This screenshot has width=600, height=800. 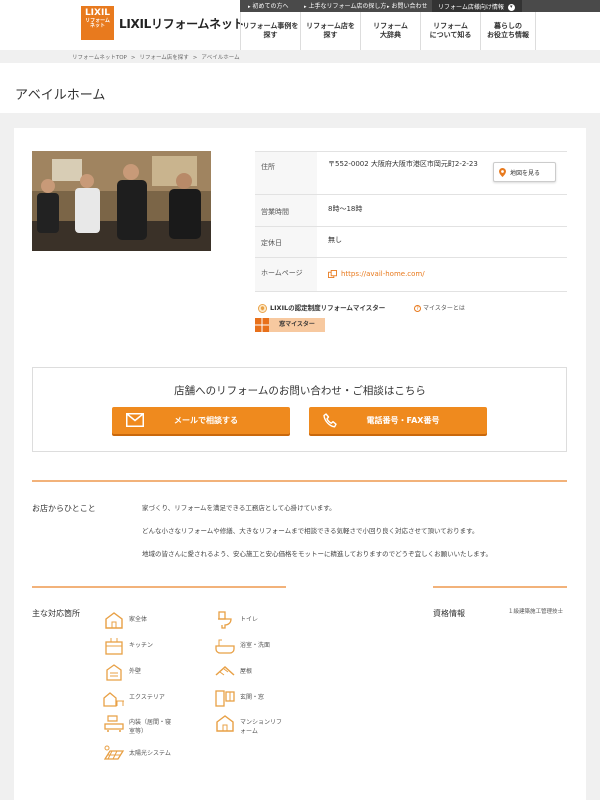 I want to click on window-meister-badge: 窓マイスター, so click(x=297, y=325).